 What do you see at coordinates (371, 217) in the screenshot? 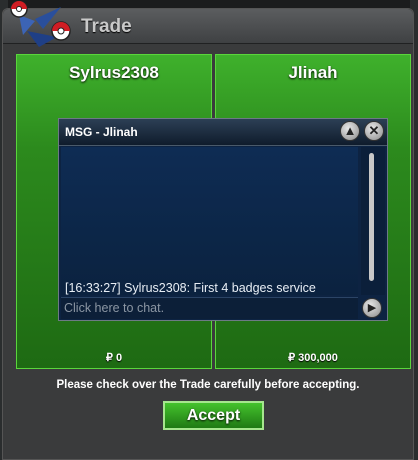
I see `chat-scroll-thumb` at bounding box center [371, 217].